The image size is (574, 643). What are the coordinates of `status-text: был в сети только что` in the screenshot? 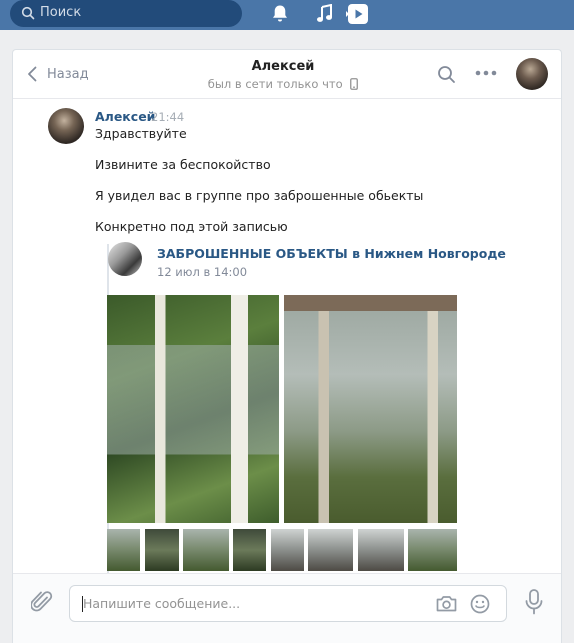 It's located at (275, 84).